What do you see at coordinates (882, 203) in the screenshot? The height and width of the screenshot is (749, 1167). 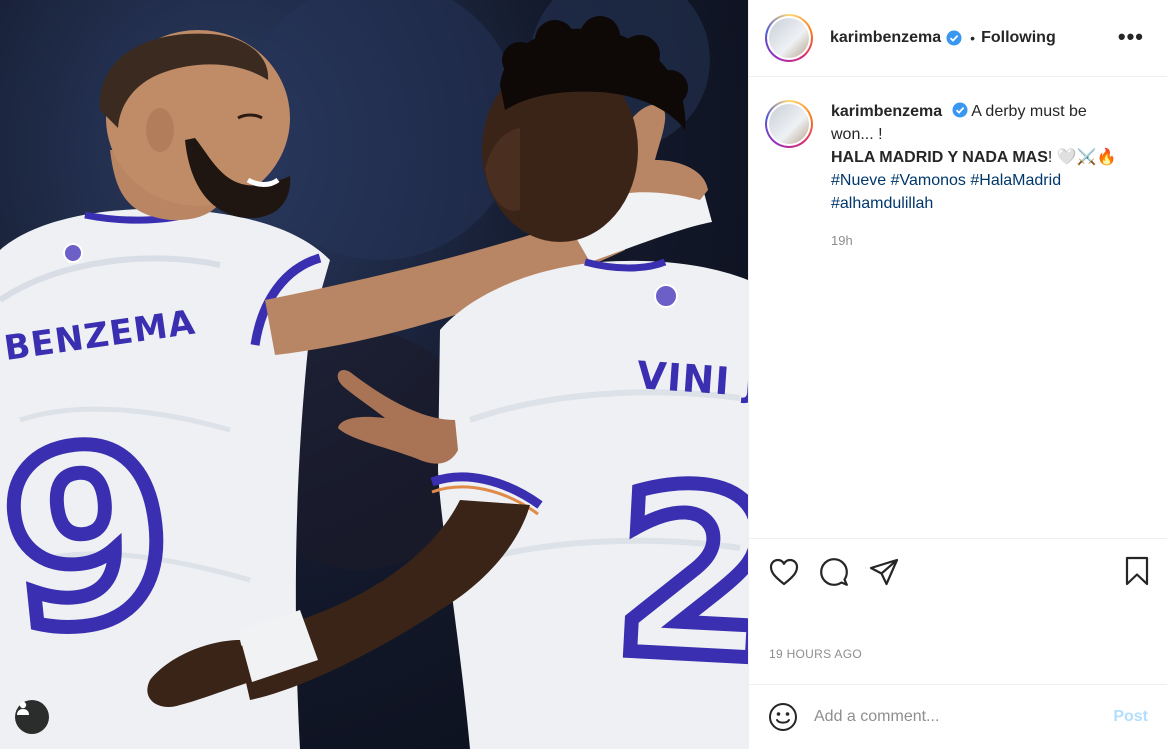 I see `hashtag-link: #alhamdulillah` at bounding box center [882, 203].